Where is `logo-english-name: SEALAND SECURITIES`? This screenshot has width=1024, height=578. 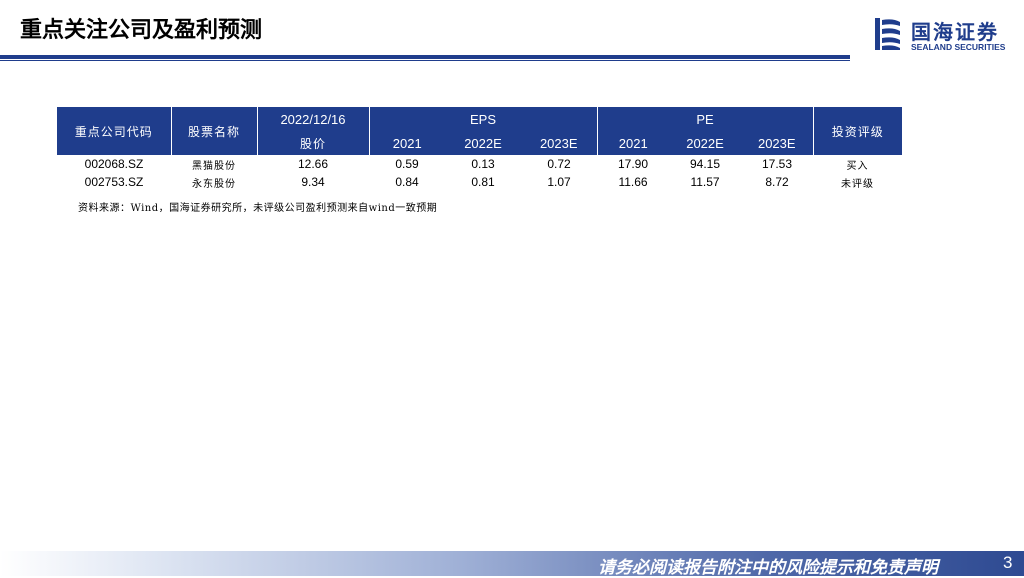 logo-english-name: SEALAND SECURITIES is located at coordinates (958, 47).